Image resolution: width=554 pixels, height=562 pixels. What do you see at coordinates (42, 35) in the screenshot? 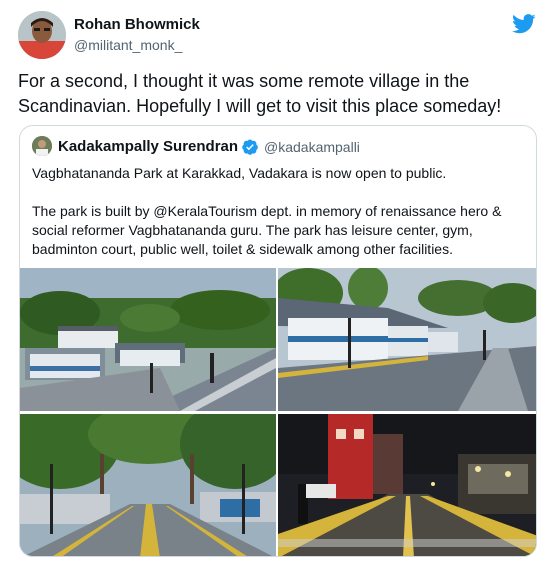
I see `avatar` at bounding box center [42, 35].